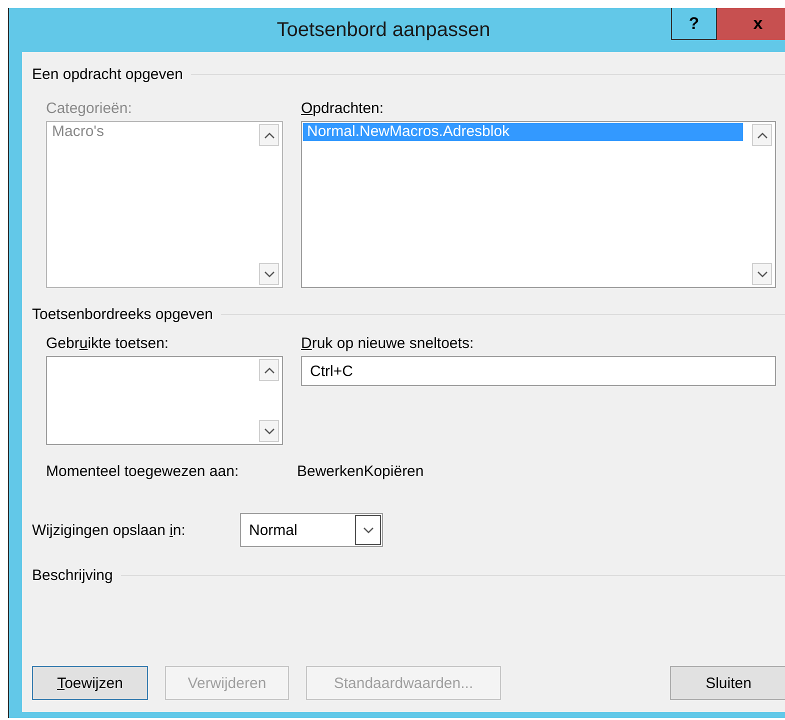 The image size is (785, 720). What do you see at coordinates (751, 24) in the screenshot?
I see `close-button: x` at bounding box center [751, 24].